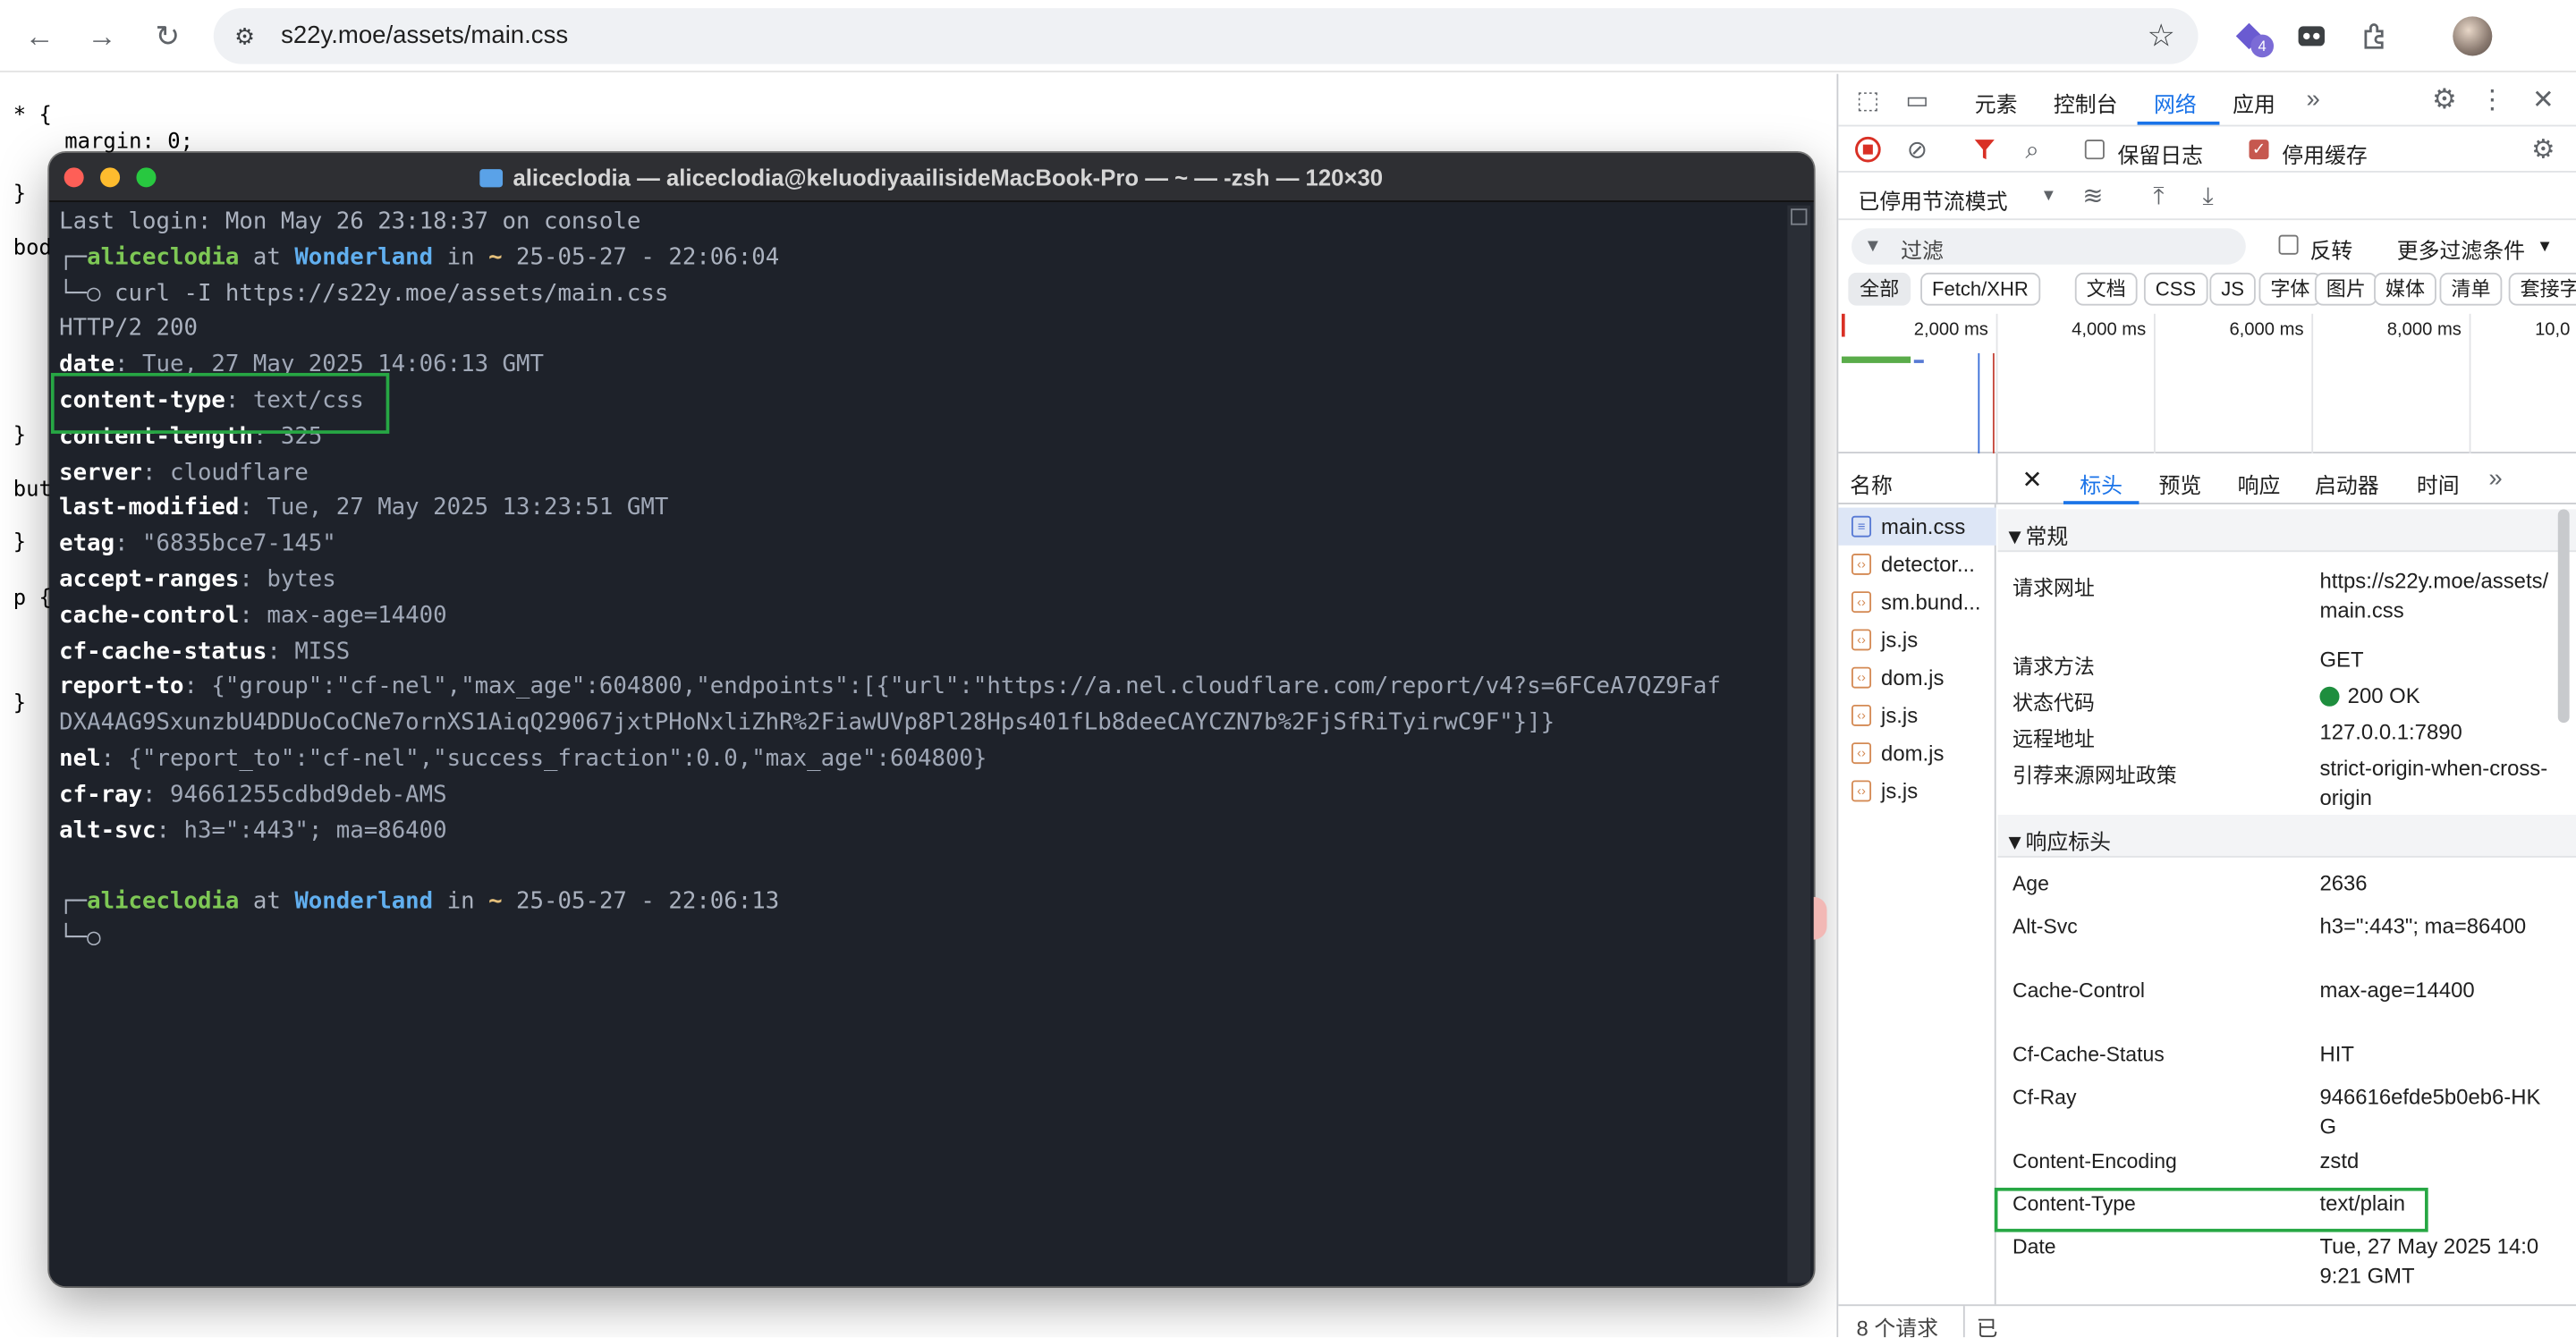 The image size is (2576, 1338). I want to click on filter-chip: 媒体, so click(2405, 289).